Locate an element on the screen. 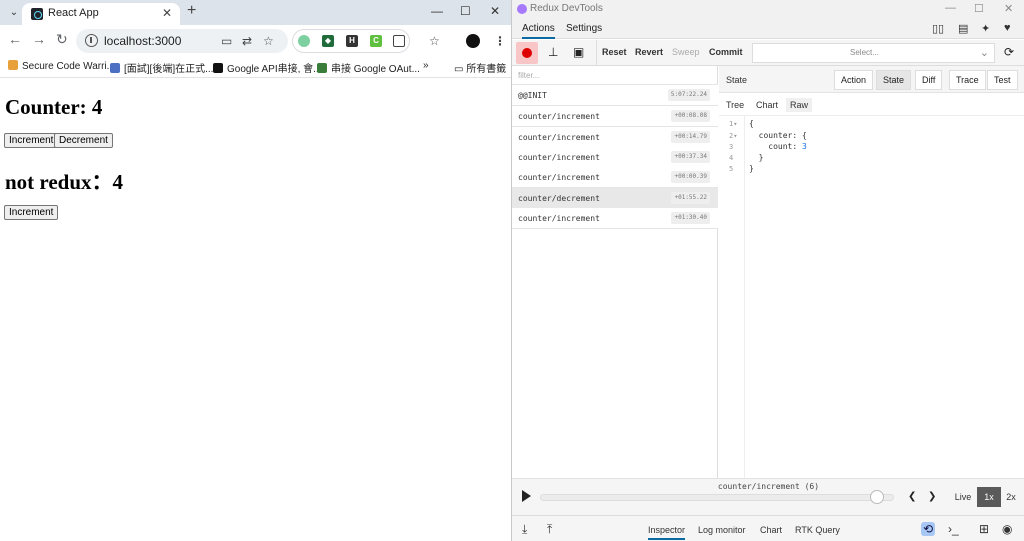  lock-icon: ▣ is located at coordinates (578, 52).